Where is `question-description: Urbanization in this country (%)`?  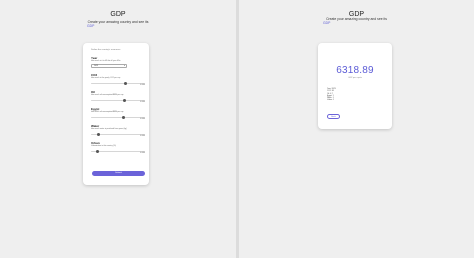
question-description: Urbanization in this country (%) is located at coordinates (103, 146).